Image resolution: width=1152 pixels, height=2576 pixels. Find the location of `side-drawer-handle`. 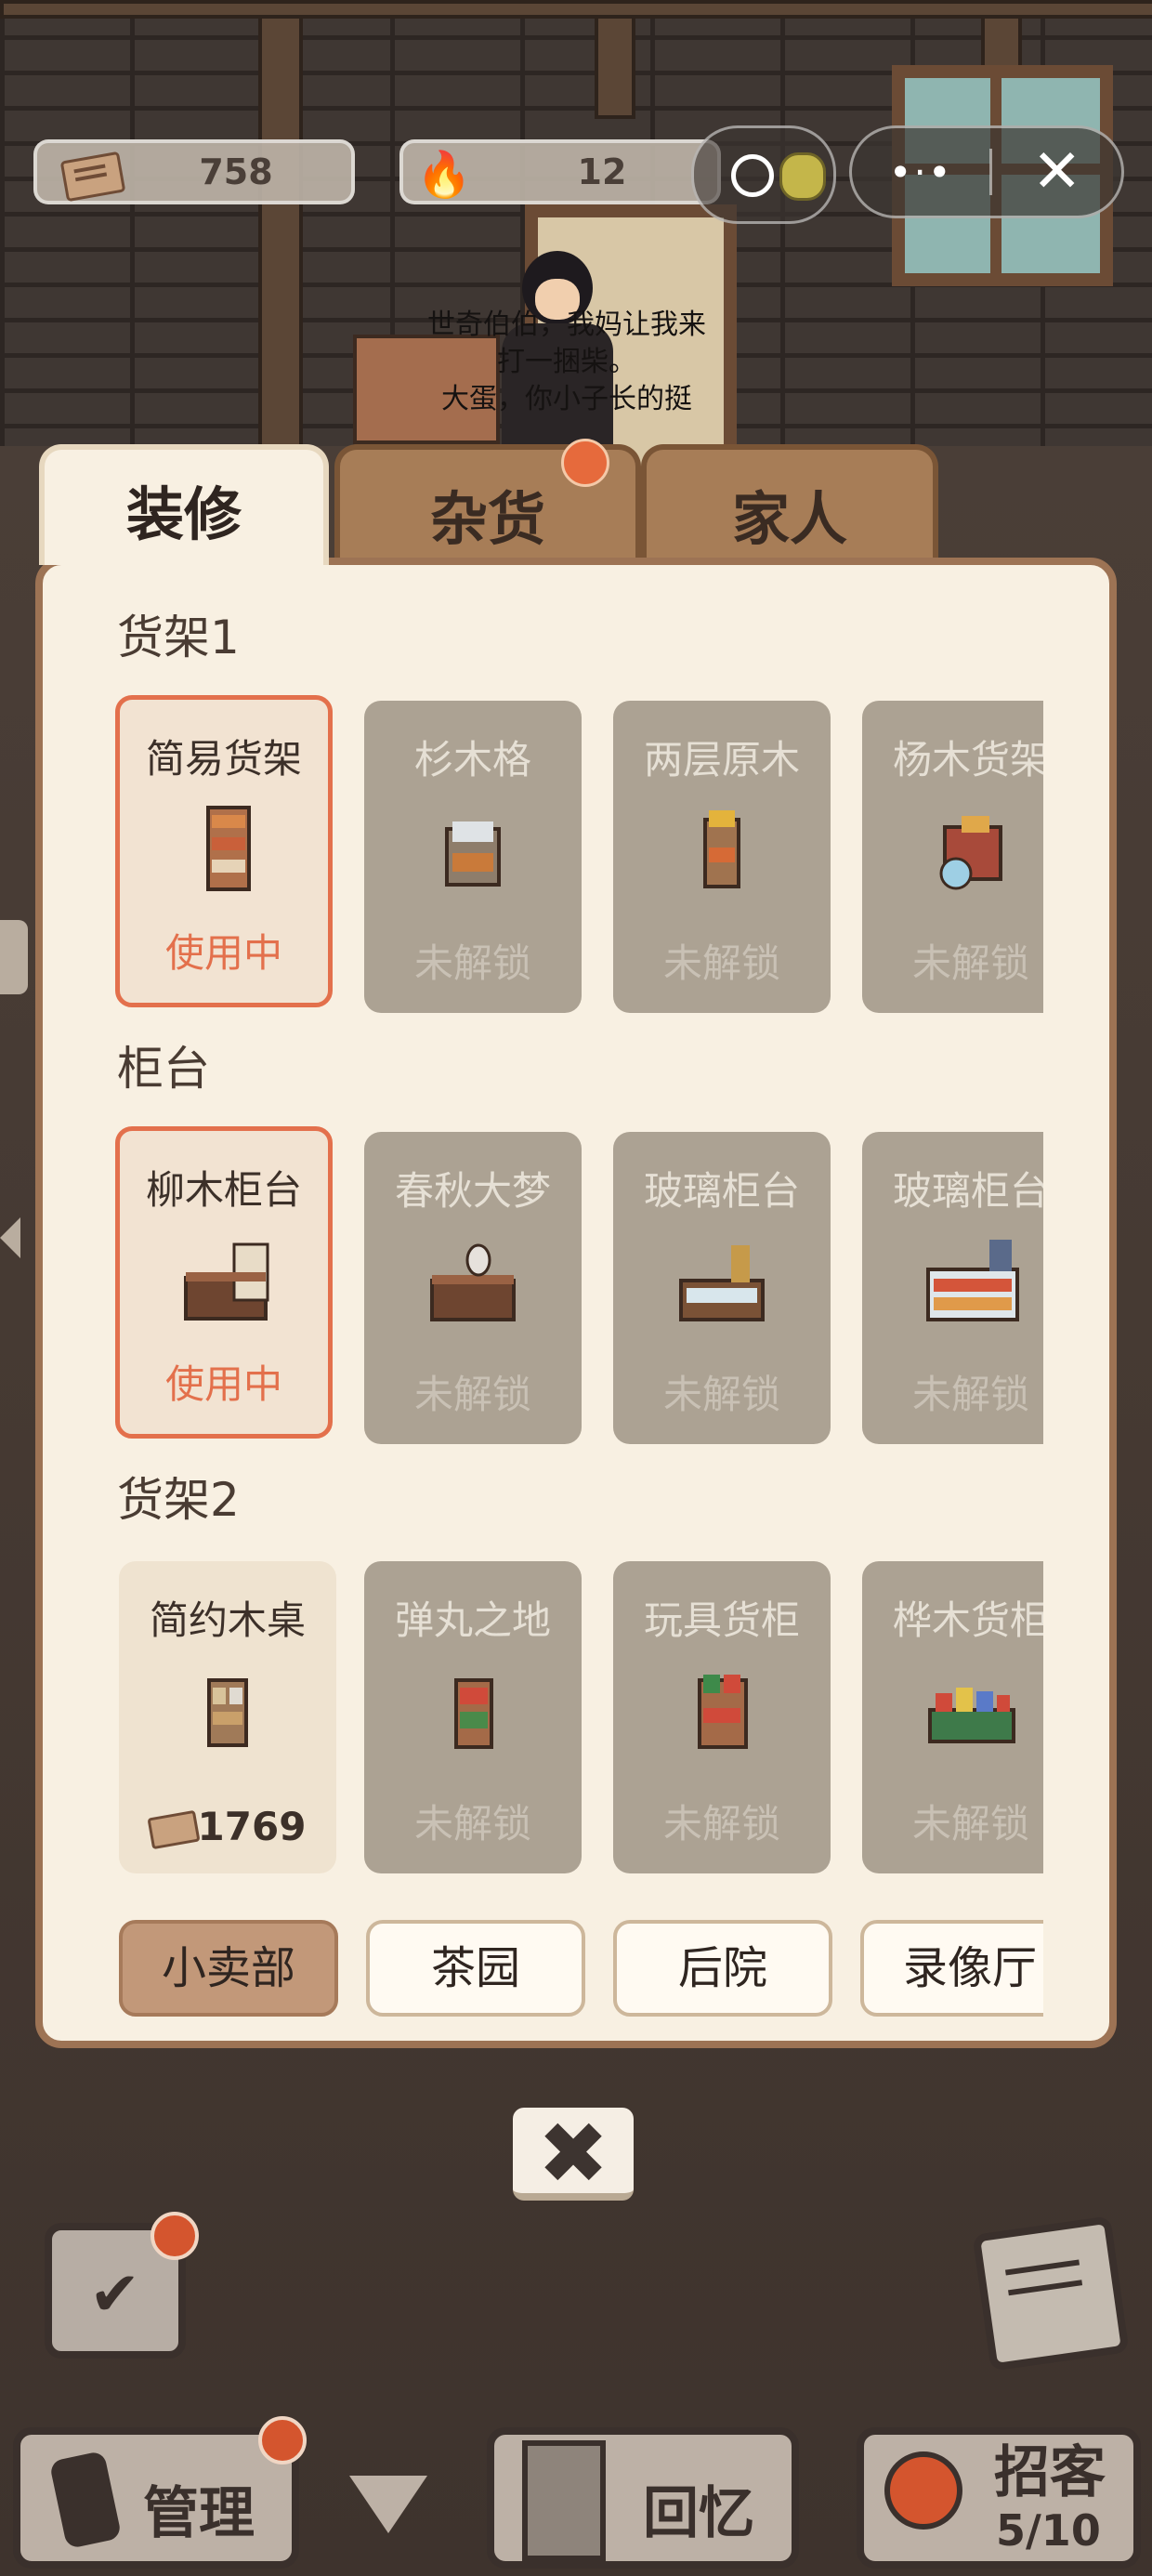

side-drawer-handle is located at coordinates (14, 957).